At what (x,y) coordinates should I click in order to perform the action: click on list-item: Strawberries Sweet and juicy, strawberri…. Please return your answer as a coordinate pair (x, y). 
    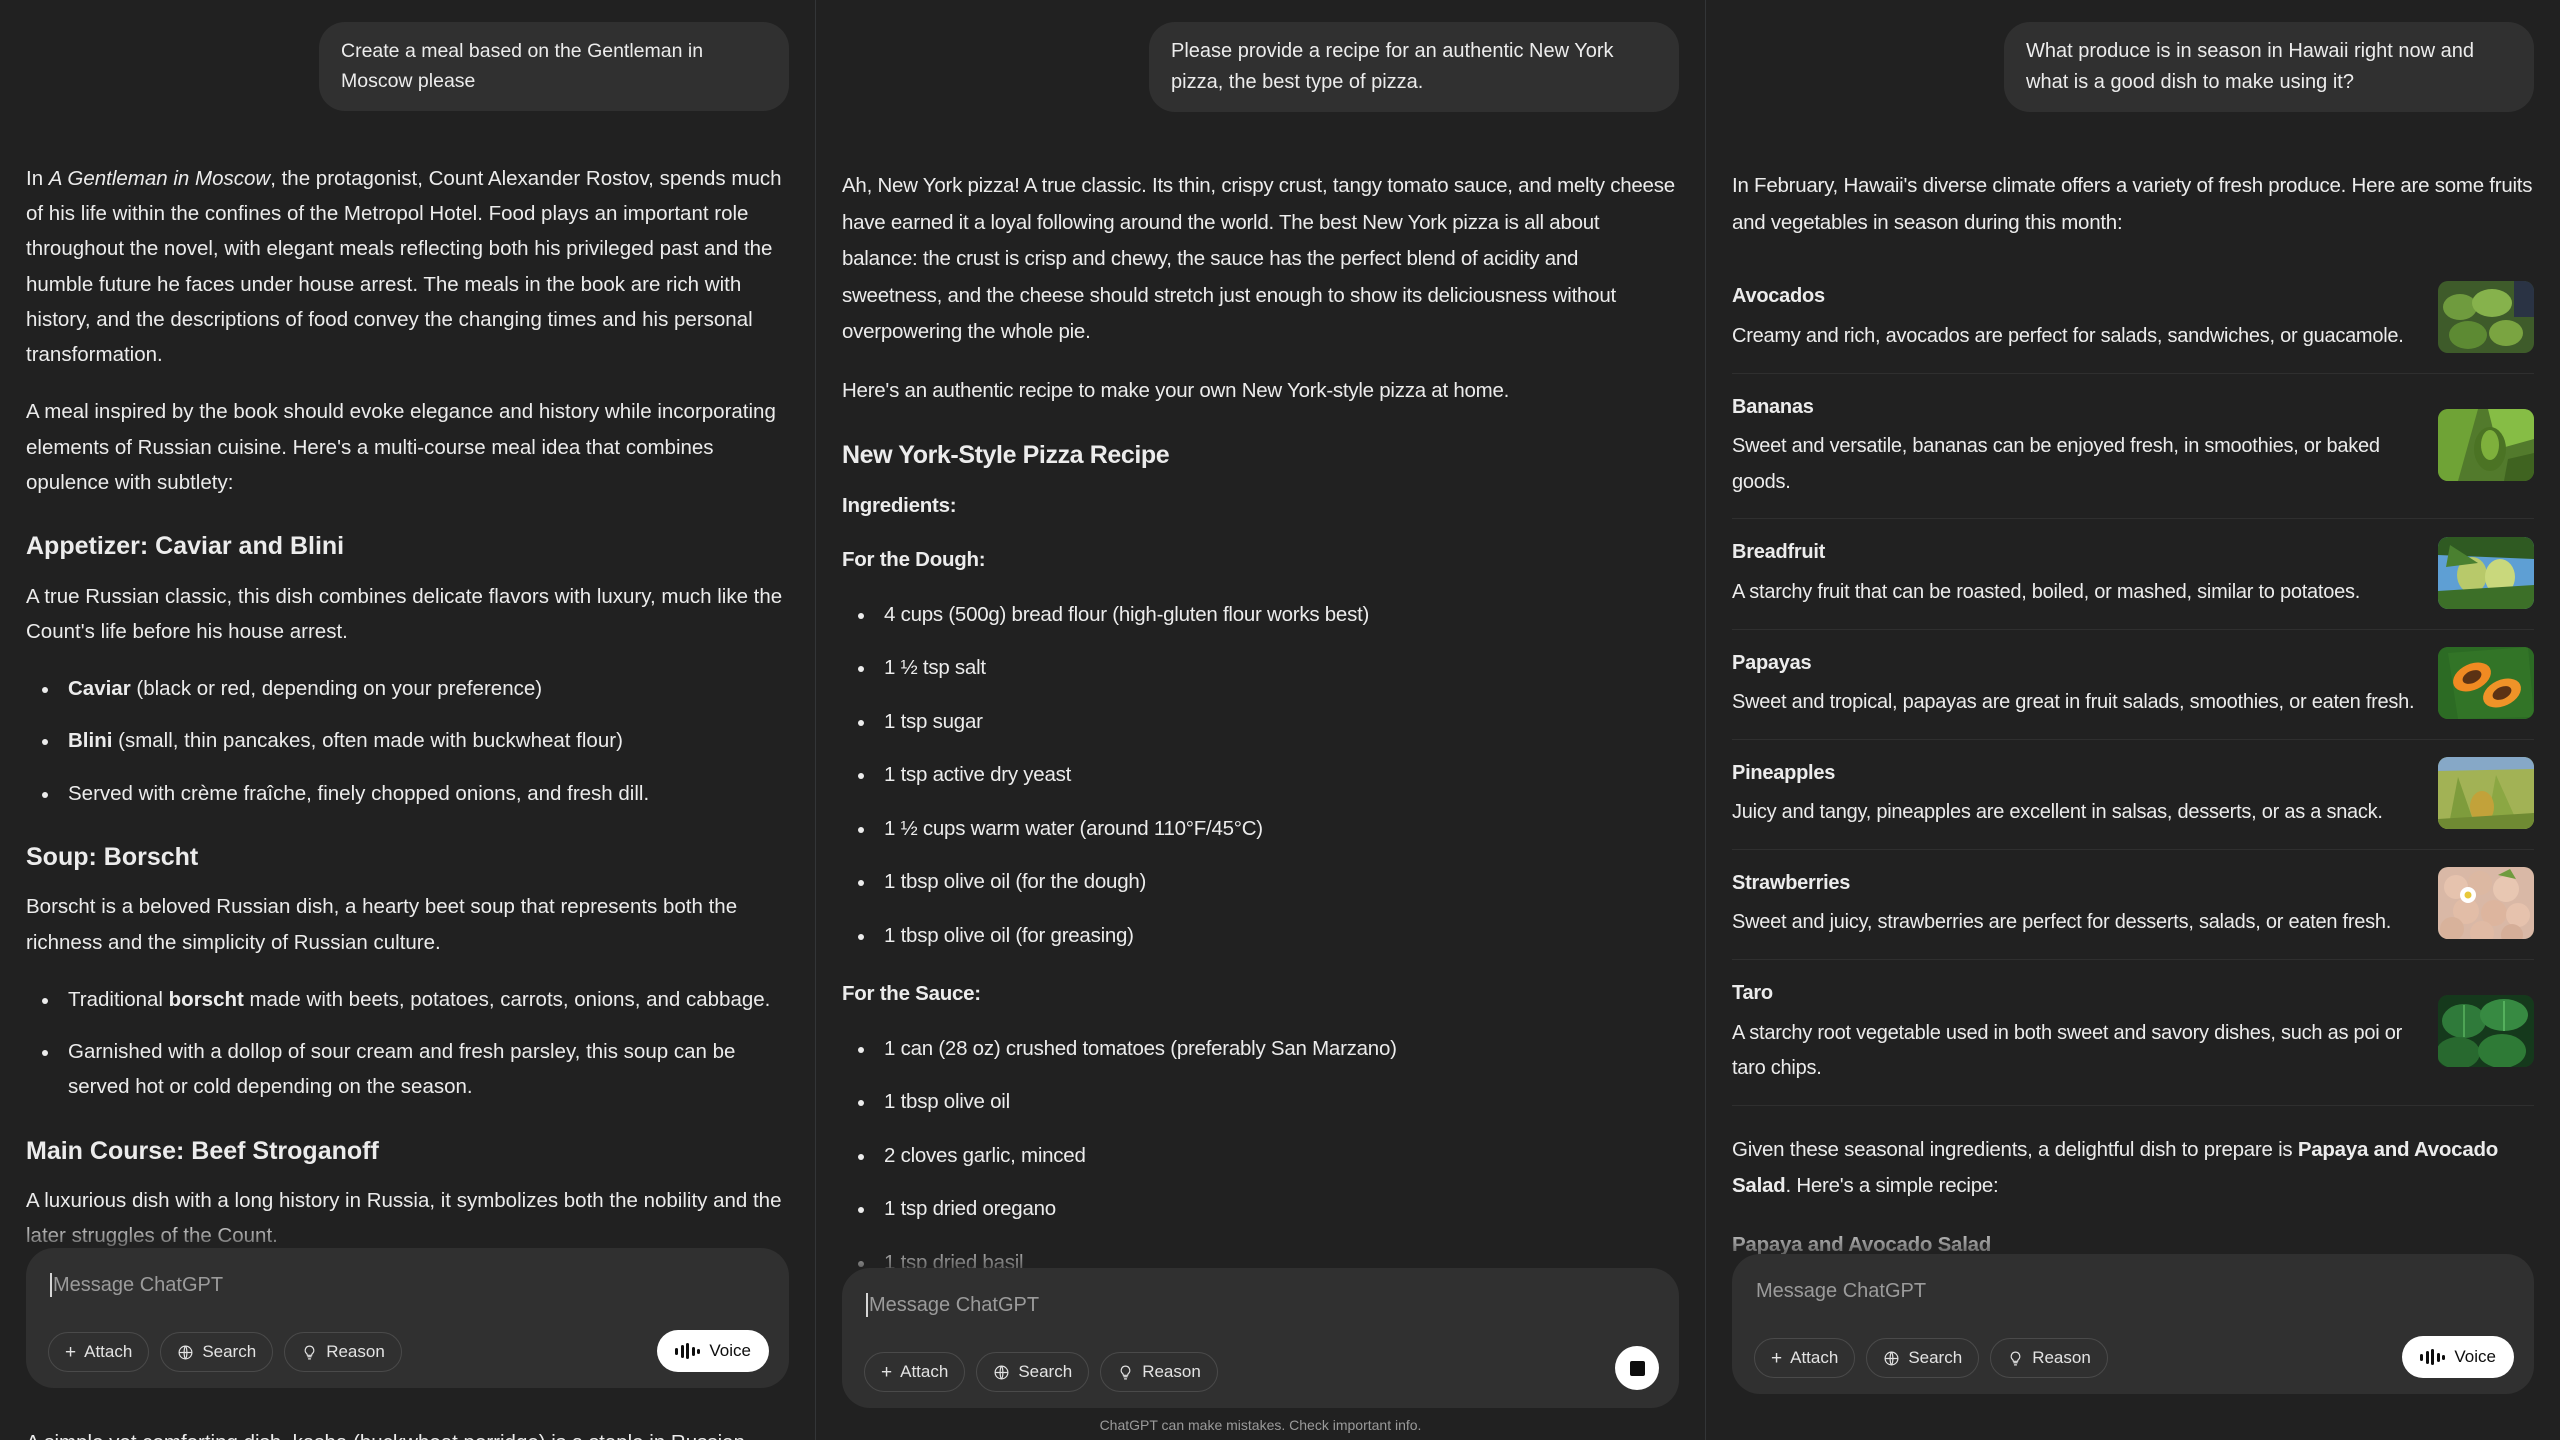
    Looking at the image, I should click on (2133, 905).